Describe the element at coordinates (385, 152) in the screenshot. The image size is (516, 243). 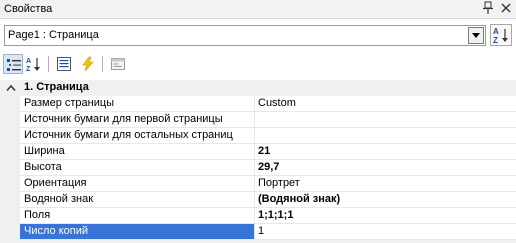
I see `property-value: 21` at that location.